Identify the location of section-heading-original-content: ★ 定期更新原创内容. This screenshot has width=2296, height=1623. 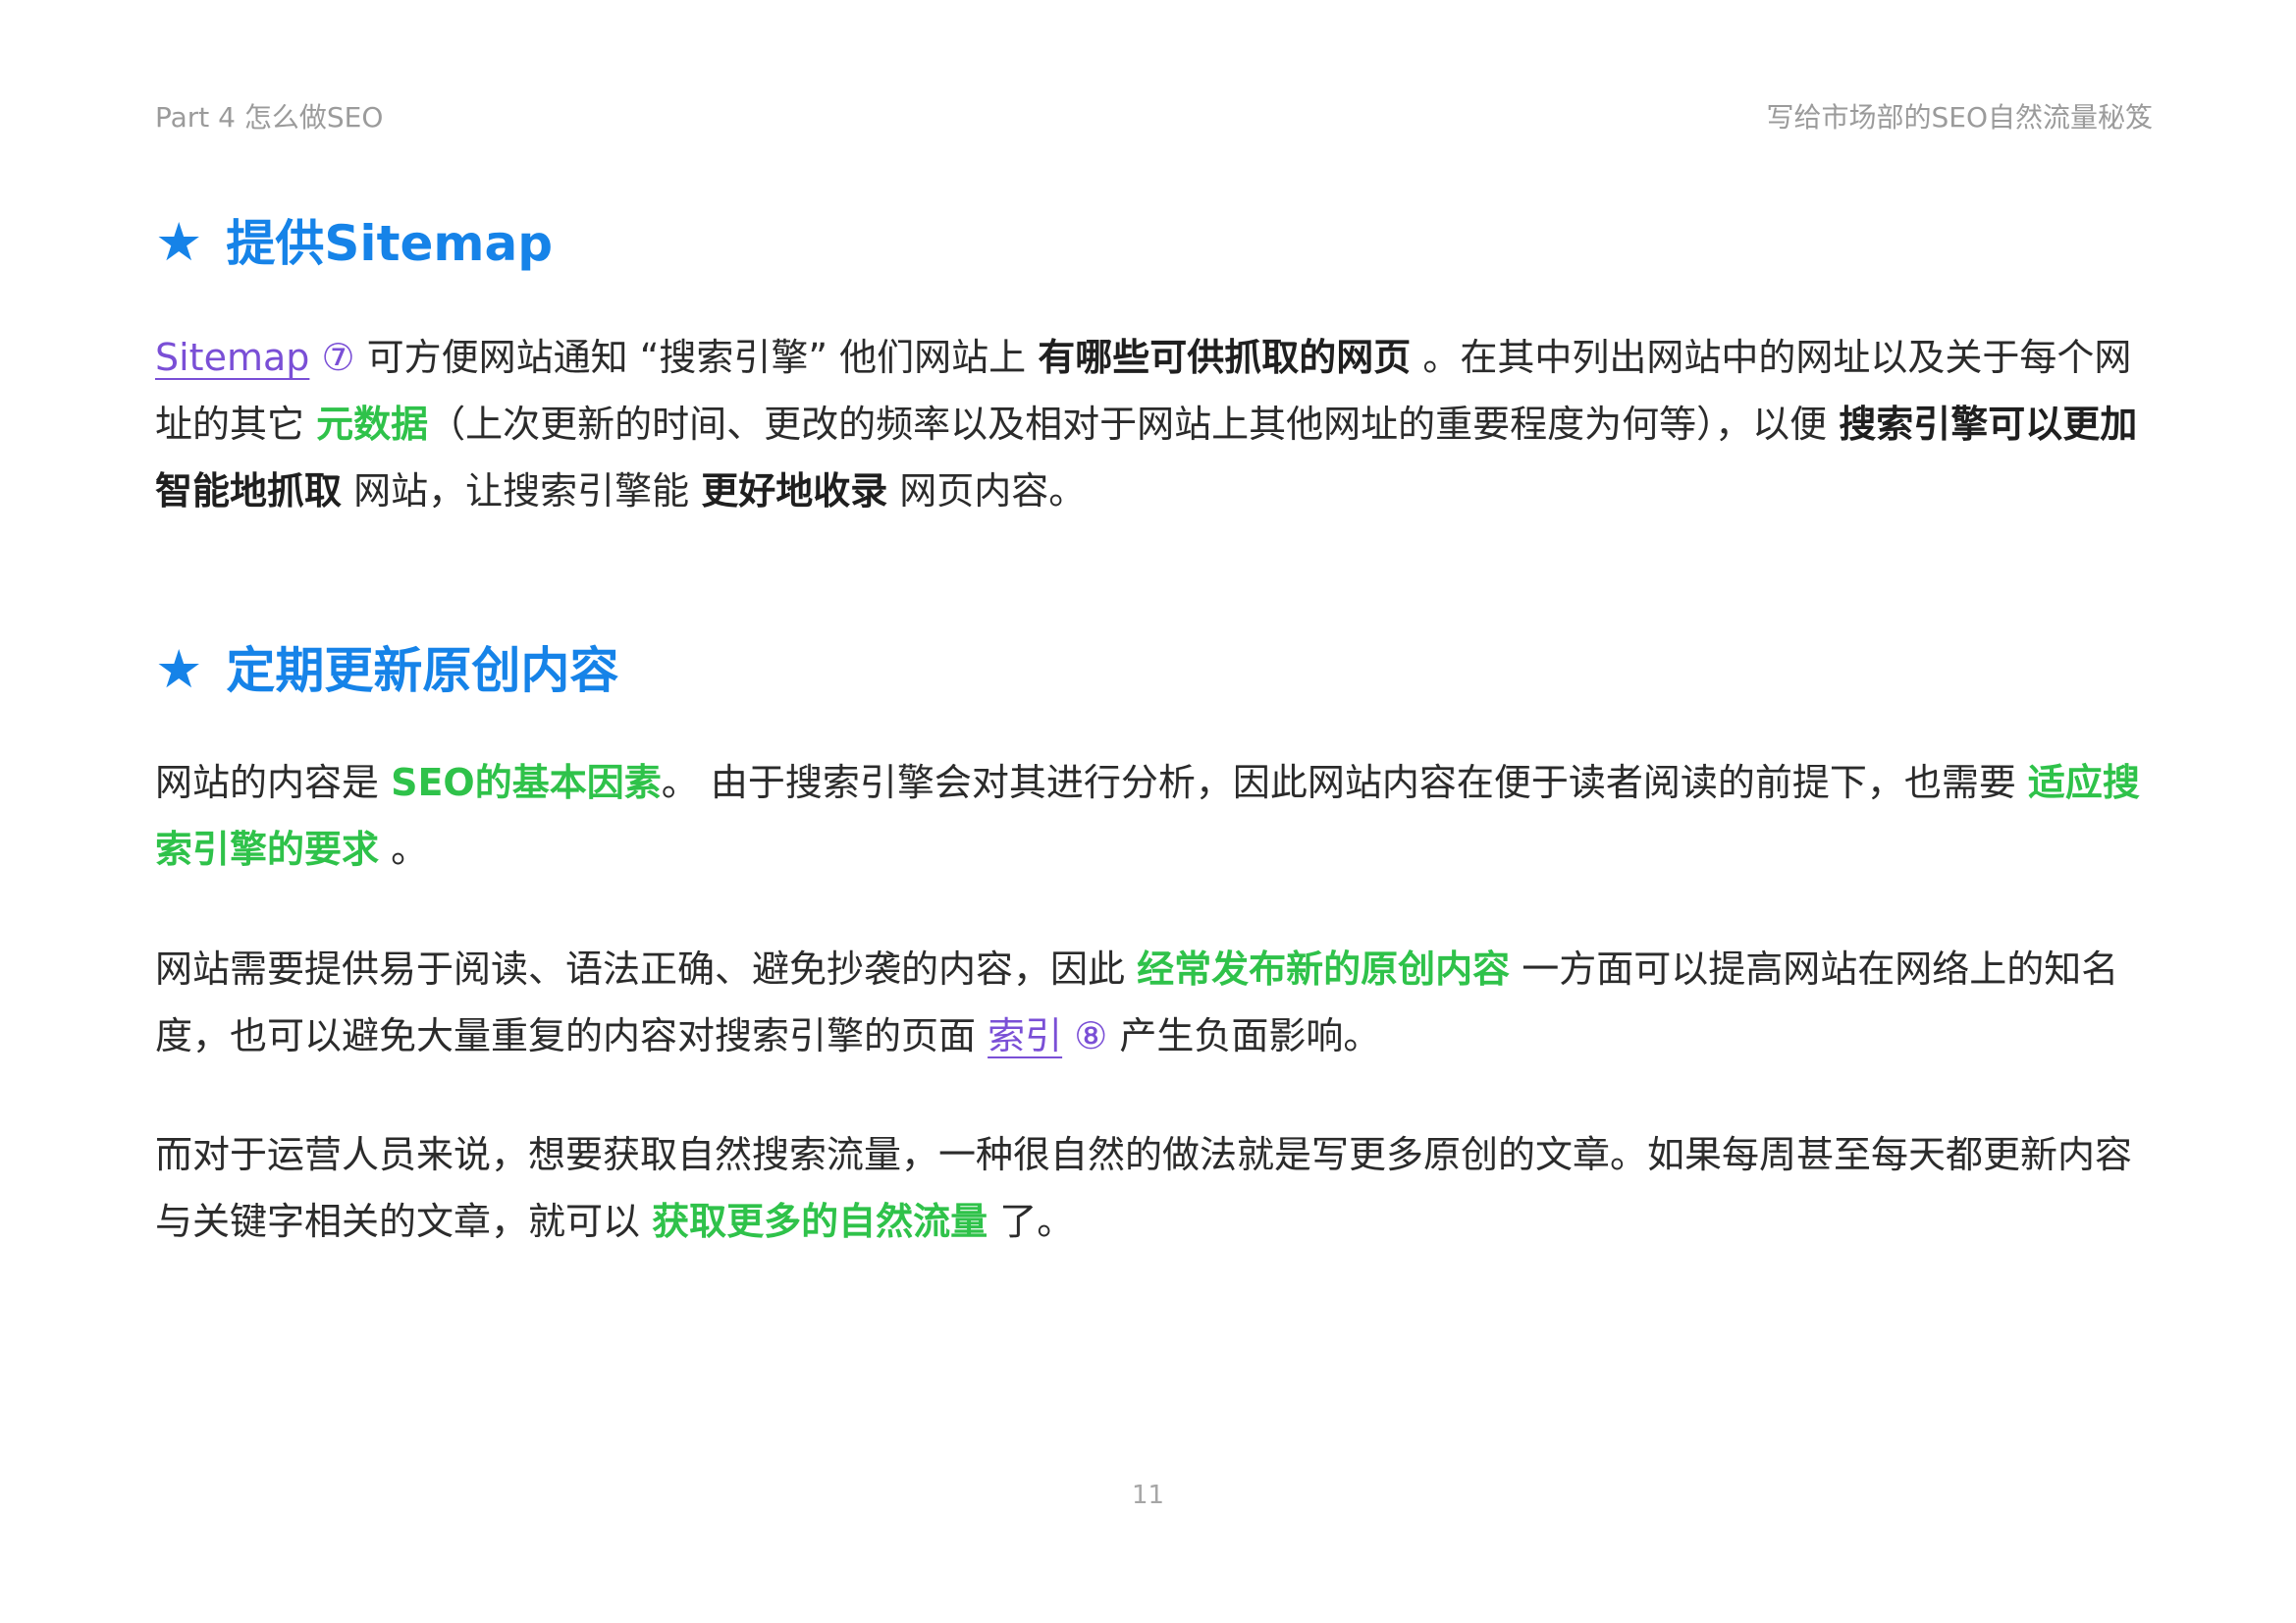
(386, 670).